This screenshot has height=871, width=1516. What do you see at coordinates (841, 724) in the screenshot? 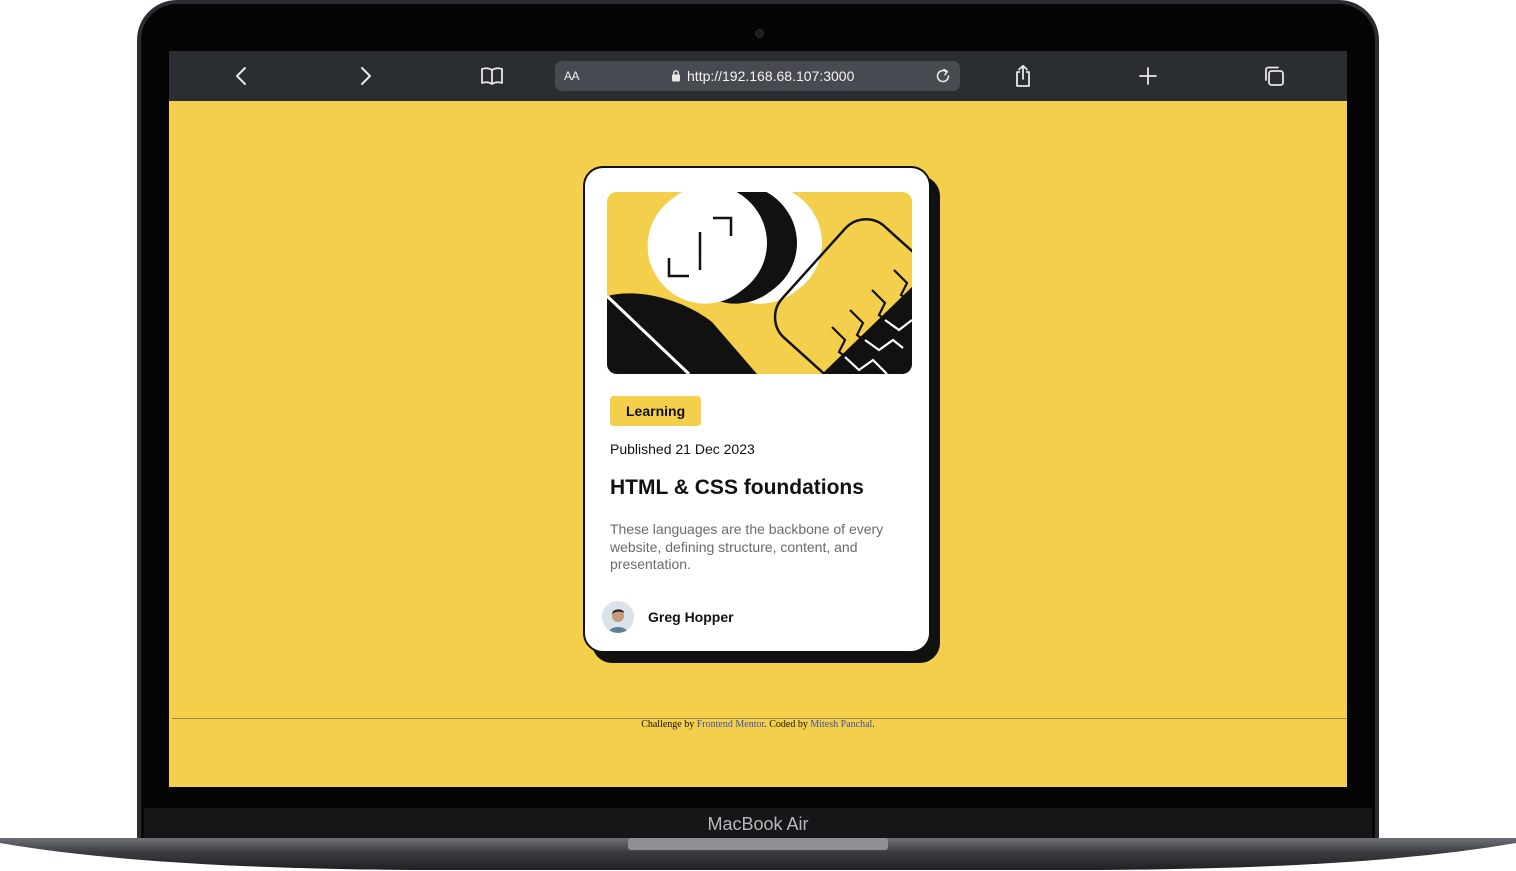
I see `author-link: Mitesh Panchal` at bounding box center [841, 724].